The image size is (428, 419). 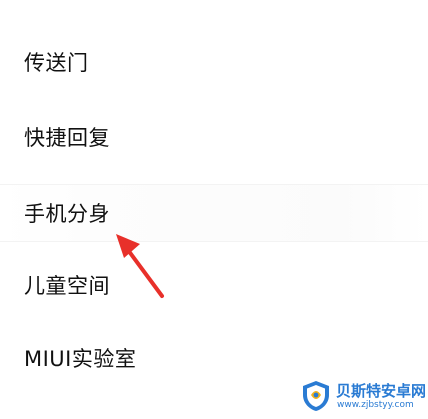 I want to click on watermark-url: www.zjbstyy.com, so click(x=375, y=405).